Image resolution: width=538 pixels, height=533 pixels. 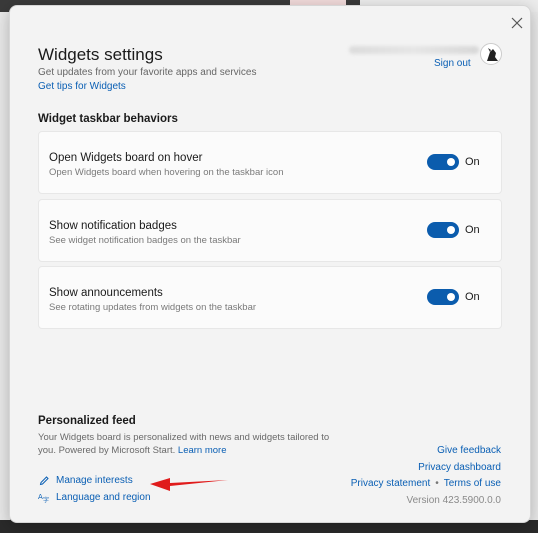 What do you see at coordinates (113, 226) in the screenshot?
I see `setting-title: Show notification badges` at bounding box center [113, 226].